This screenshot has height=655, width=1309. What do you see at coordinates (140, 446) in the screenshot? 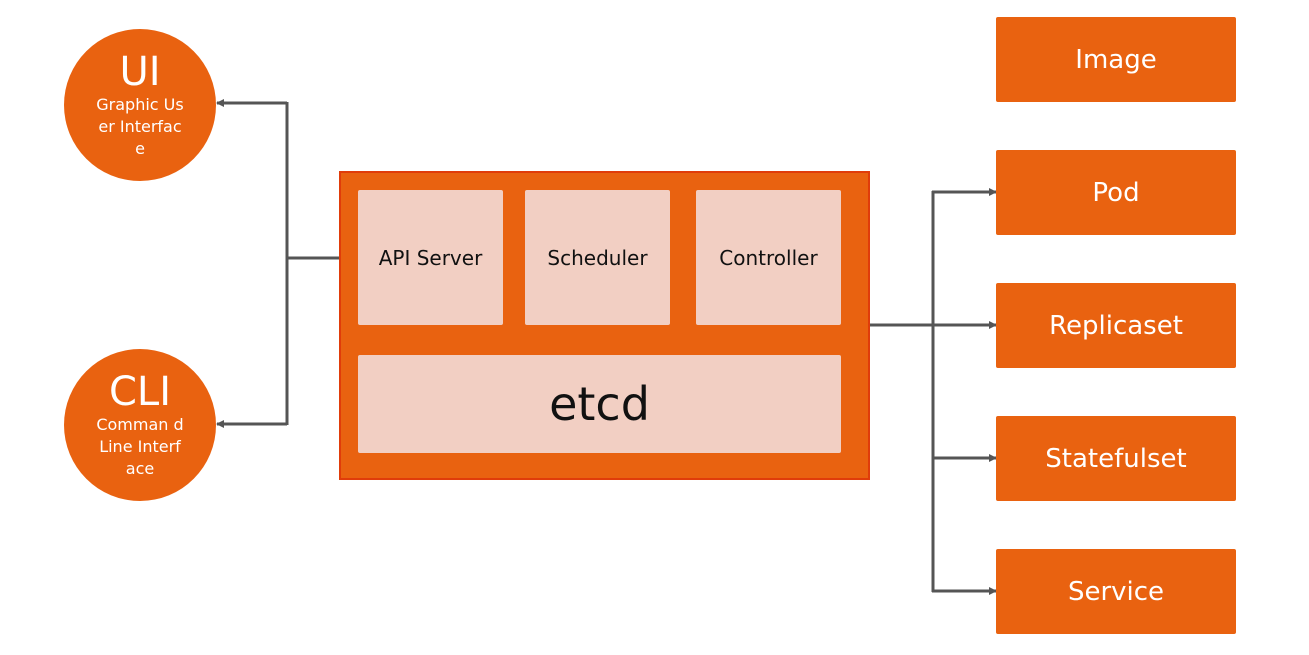
I see `cli-subtitle: Comman d Line Interface` at bounding box center [140, 446].